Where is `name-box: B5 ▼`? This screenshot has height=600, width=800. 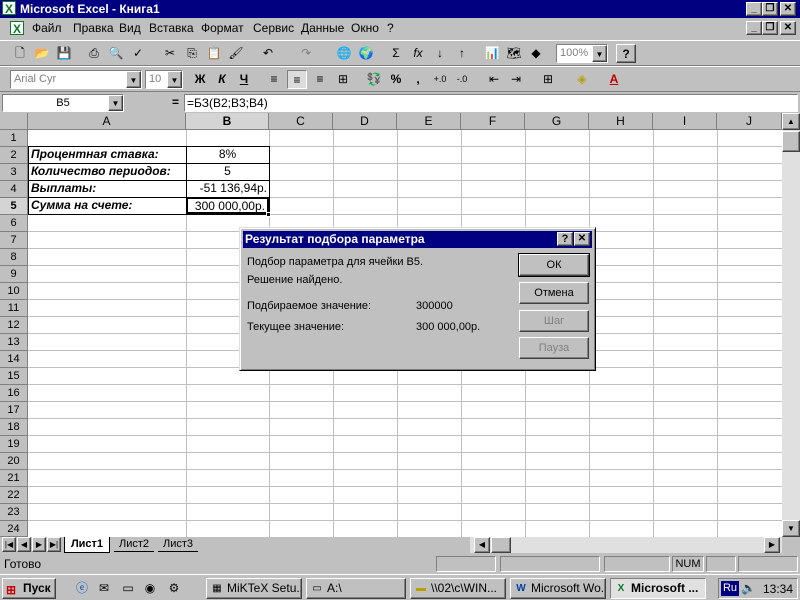 name-box: B5 ▼ is located at coordinates (63, 103).